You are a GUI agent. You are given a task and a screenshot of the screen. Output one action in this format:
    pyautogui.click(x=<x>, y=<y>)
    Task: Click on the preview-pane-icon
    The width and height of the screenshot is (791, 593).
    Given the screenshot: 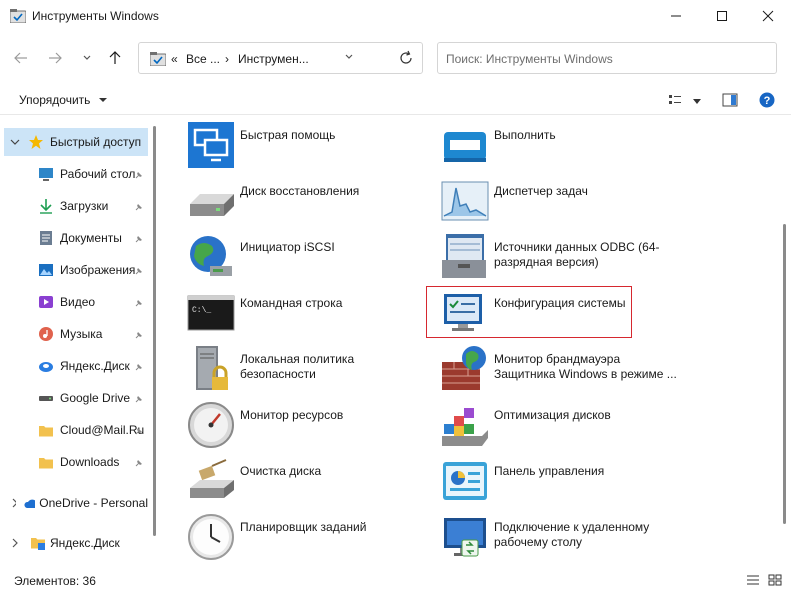 What is the action you would take?
    pyautogui.click(x=730, y=100)
    